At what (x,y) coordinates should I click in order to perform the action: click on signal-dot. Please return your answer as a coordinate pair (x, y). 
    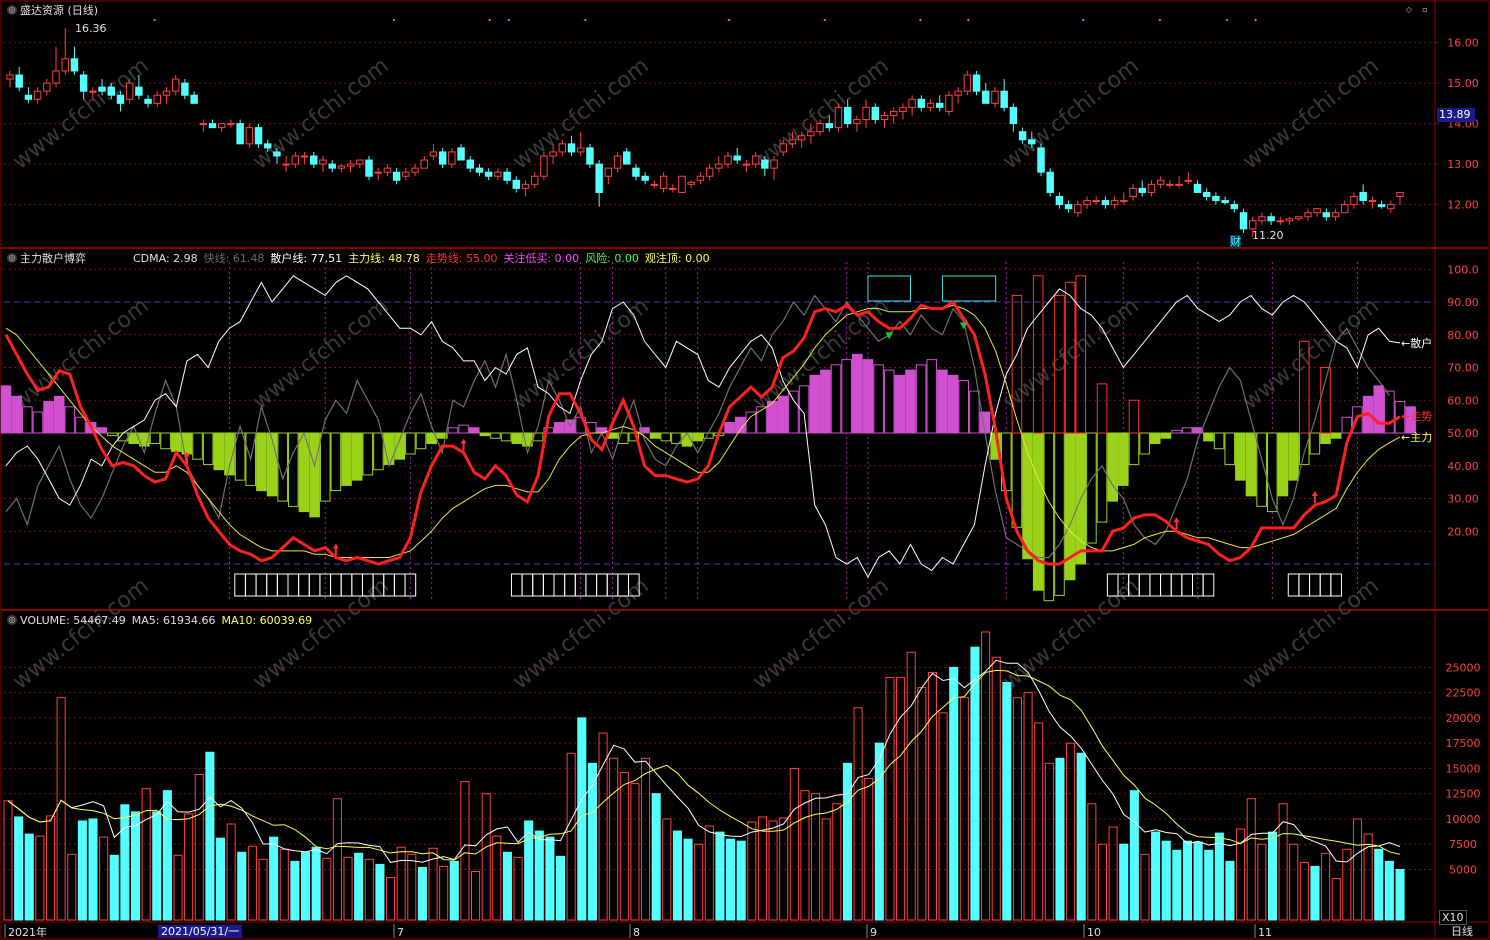
    Looking at the image, I should click on (489, 20).